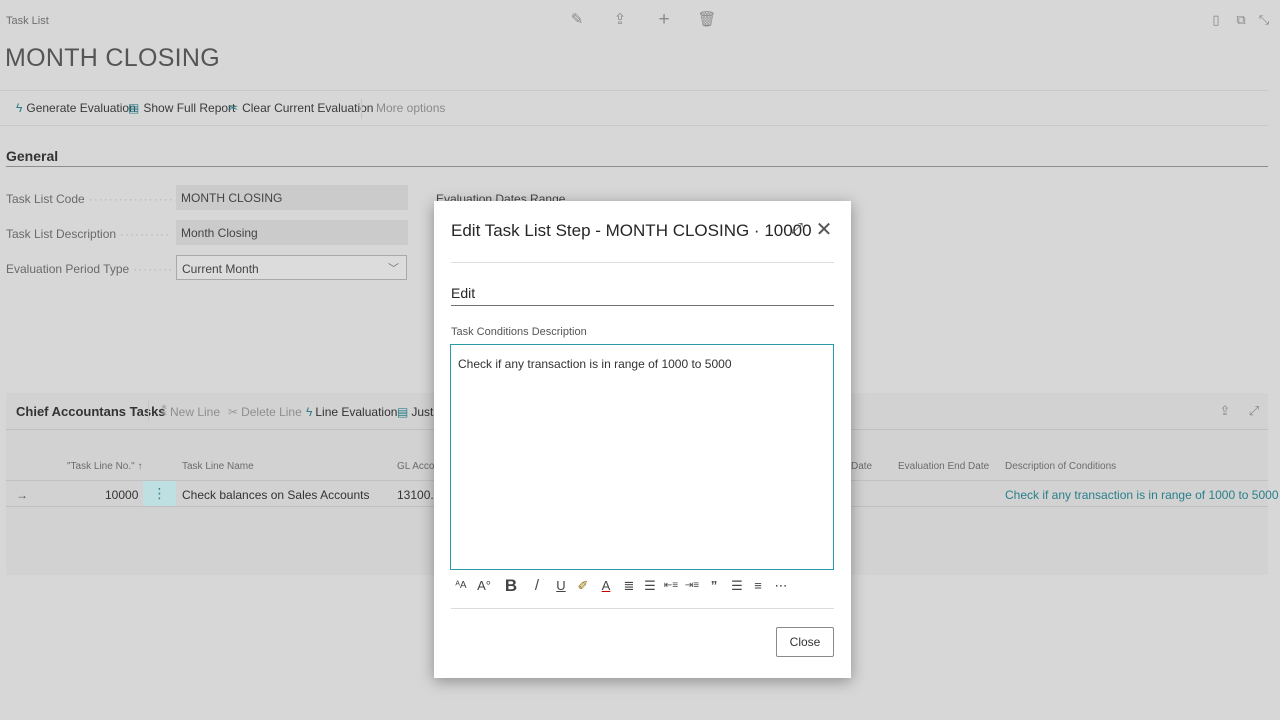 This screenshot has height=720, width=1280. Describe the element at coordinates (104, 466) in the screenshot. I see `column-header-task-line-no: "Task Line No." ↑` at that location.